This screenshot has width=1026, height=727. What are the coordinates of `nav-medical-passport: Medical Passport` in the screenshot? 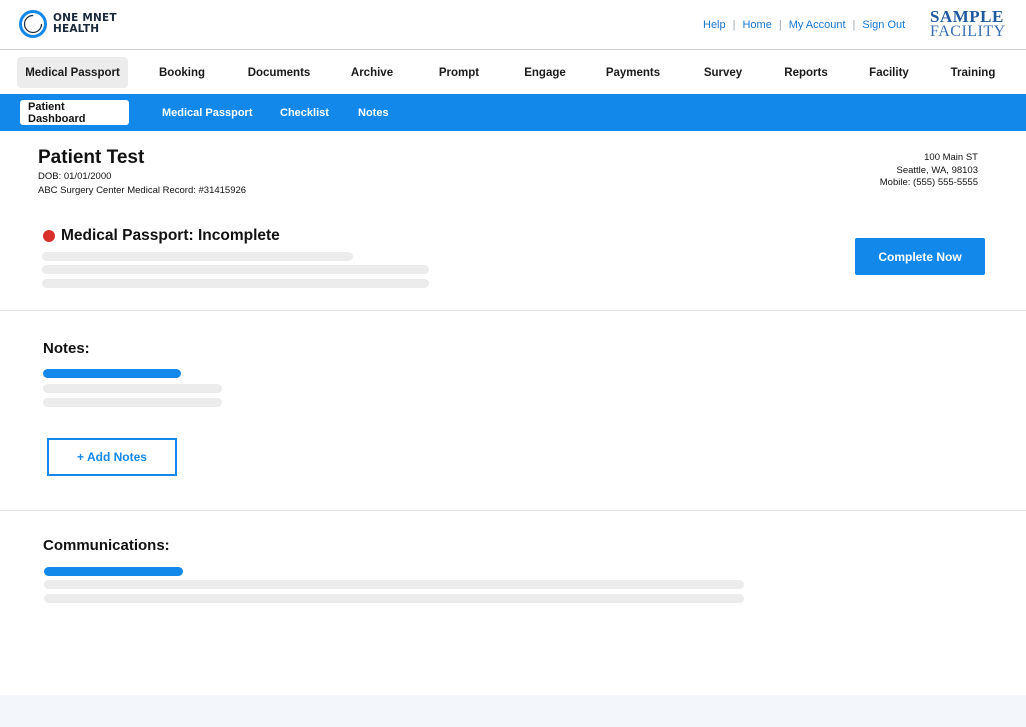 It's located at (72, 72).